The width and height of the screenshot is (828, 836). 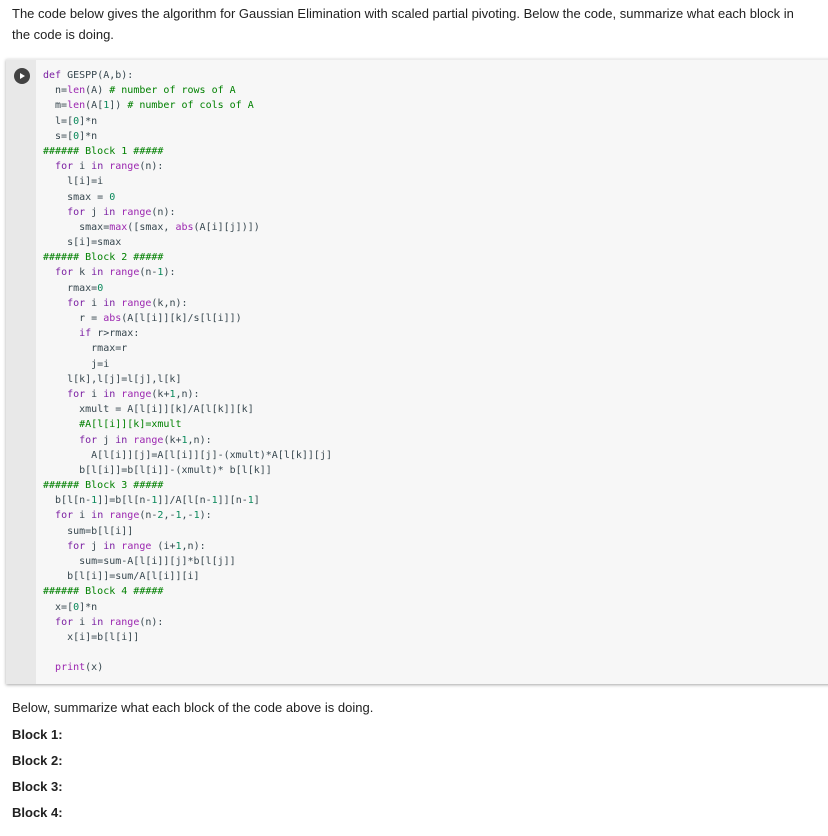 What do you see at coordinates (187, 288) in the screenshot?
I see `code-line: rmax=0` at bounding box center [187, 288].